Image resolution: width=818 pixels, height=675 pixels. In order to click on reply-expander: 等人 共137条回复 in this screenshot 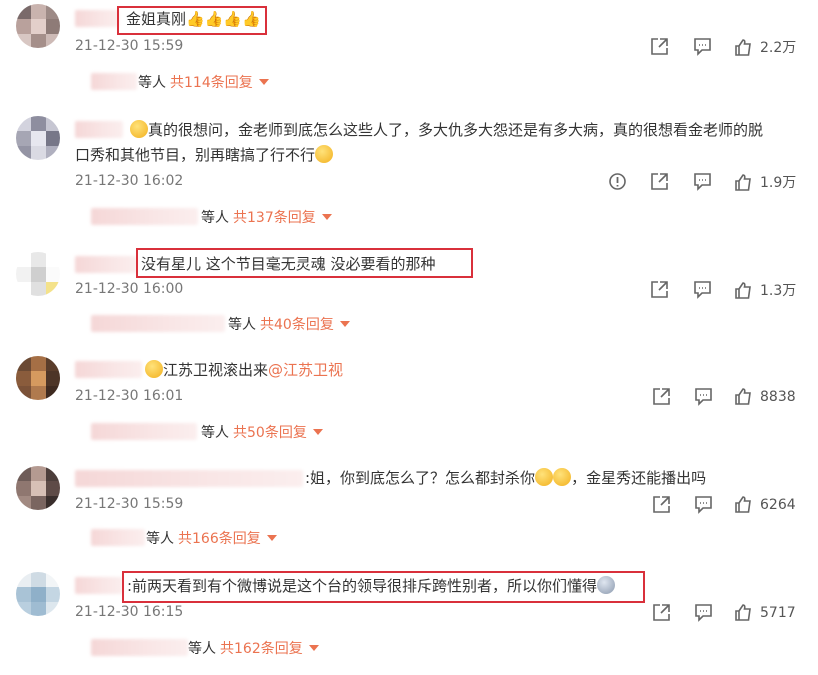, I will do `click(266, 217)`.